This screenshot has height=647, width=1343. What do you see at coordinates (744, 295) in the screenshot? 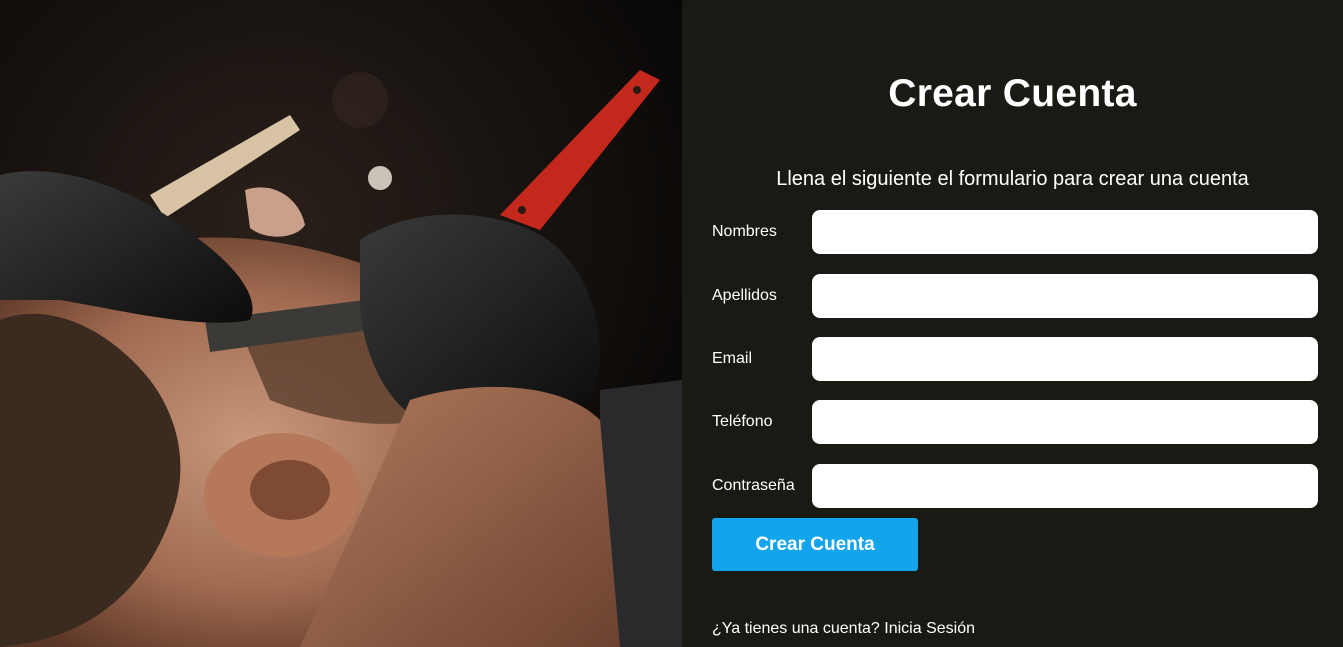
I see `apellidos-label: Apellidos` at bounding box center [744, 295].